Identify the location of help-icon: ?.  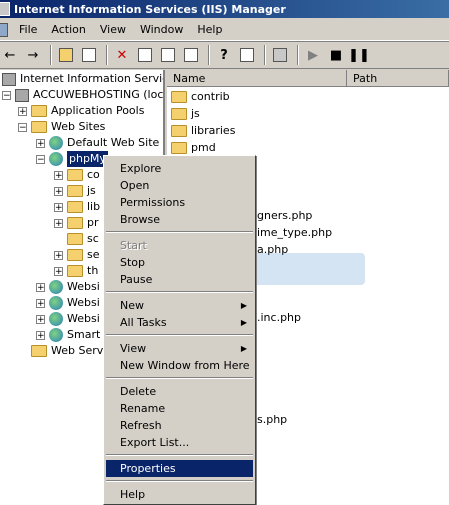
(224, 55).